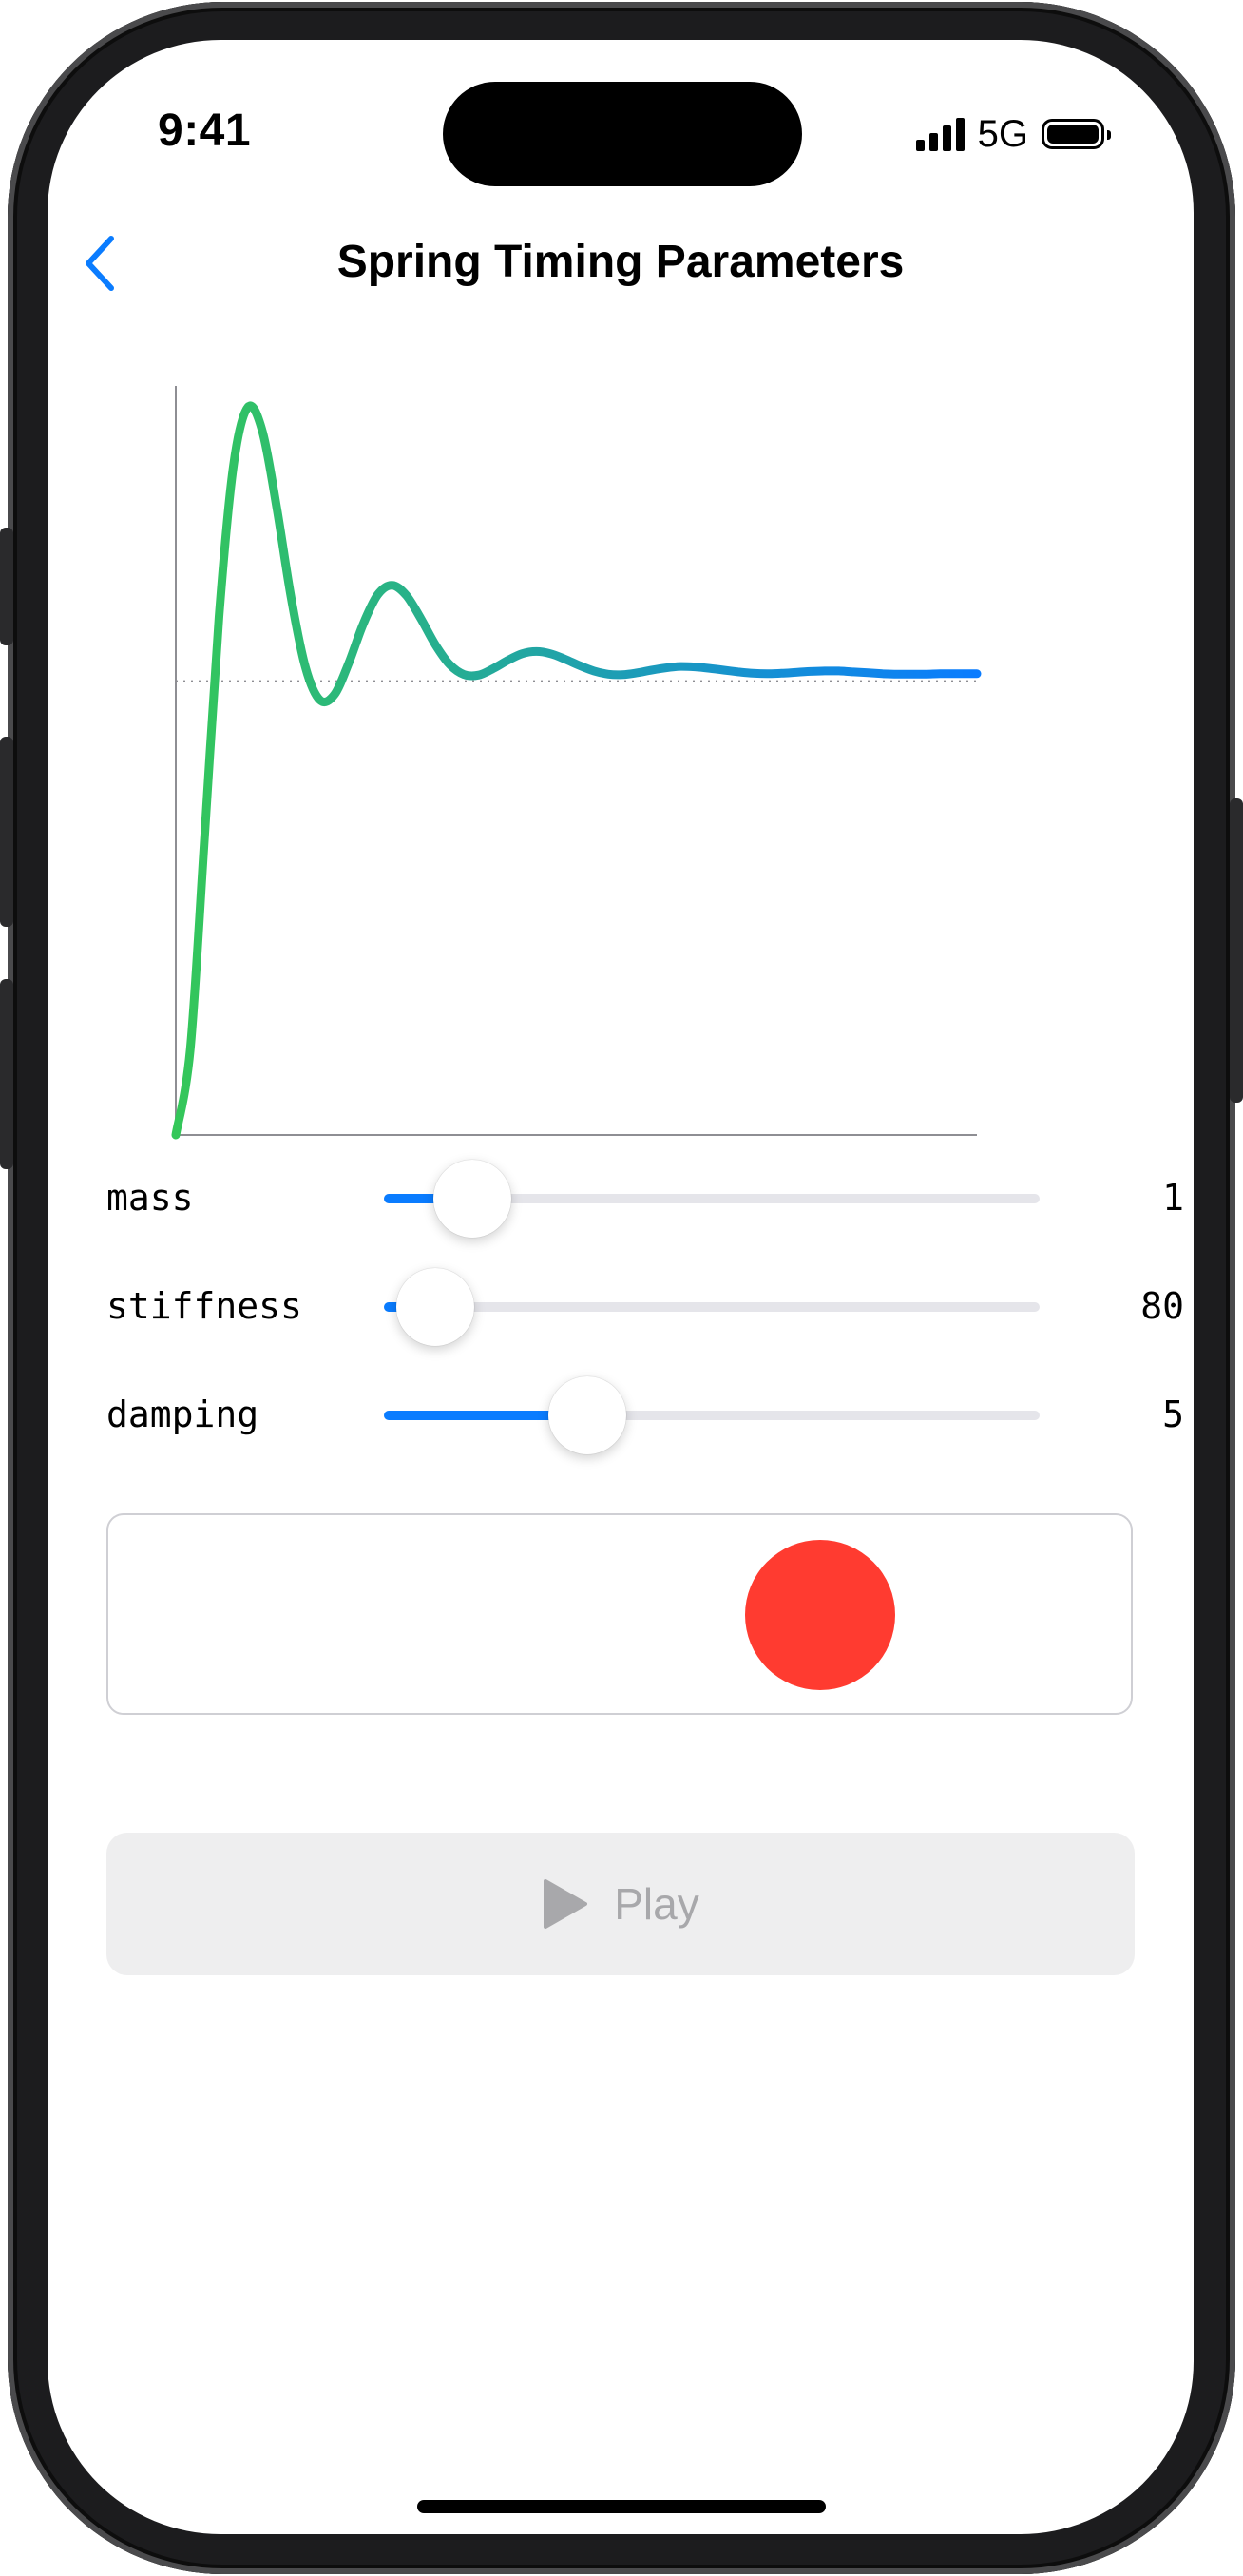 The image size is (1243, 2576). I want to click on action-button, so click(6, 586).